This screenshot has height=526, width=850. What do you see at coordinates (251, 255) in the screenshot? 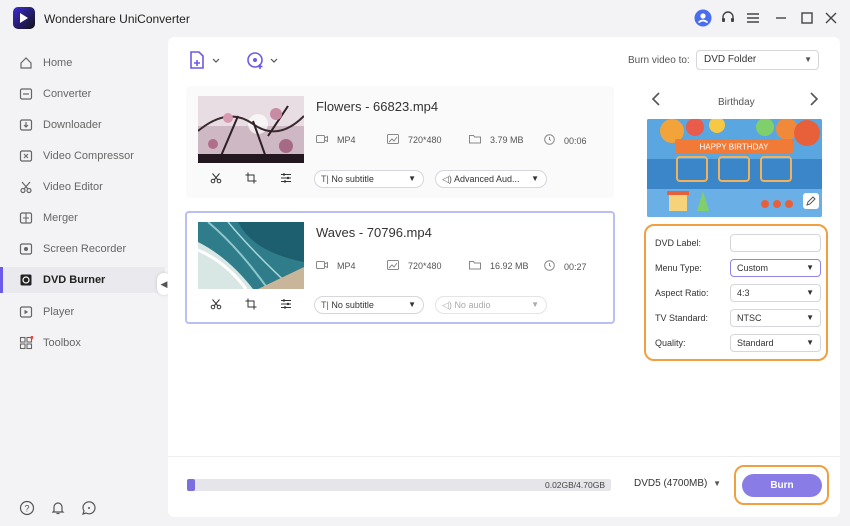
I see `video-thumbnail` at bounding box center [251, 255].